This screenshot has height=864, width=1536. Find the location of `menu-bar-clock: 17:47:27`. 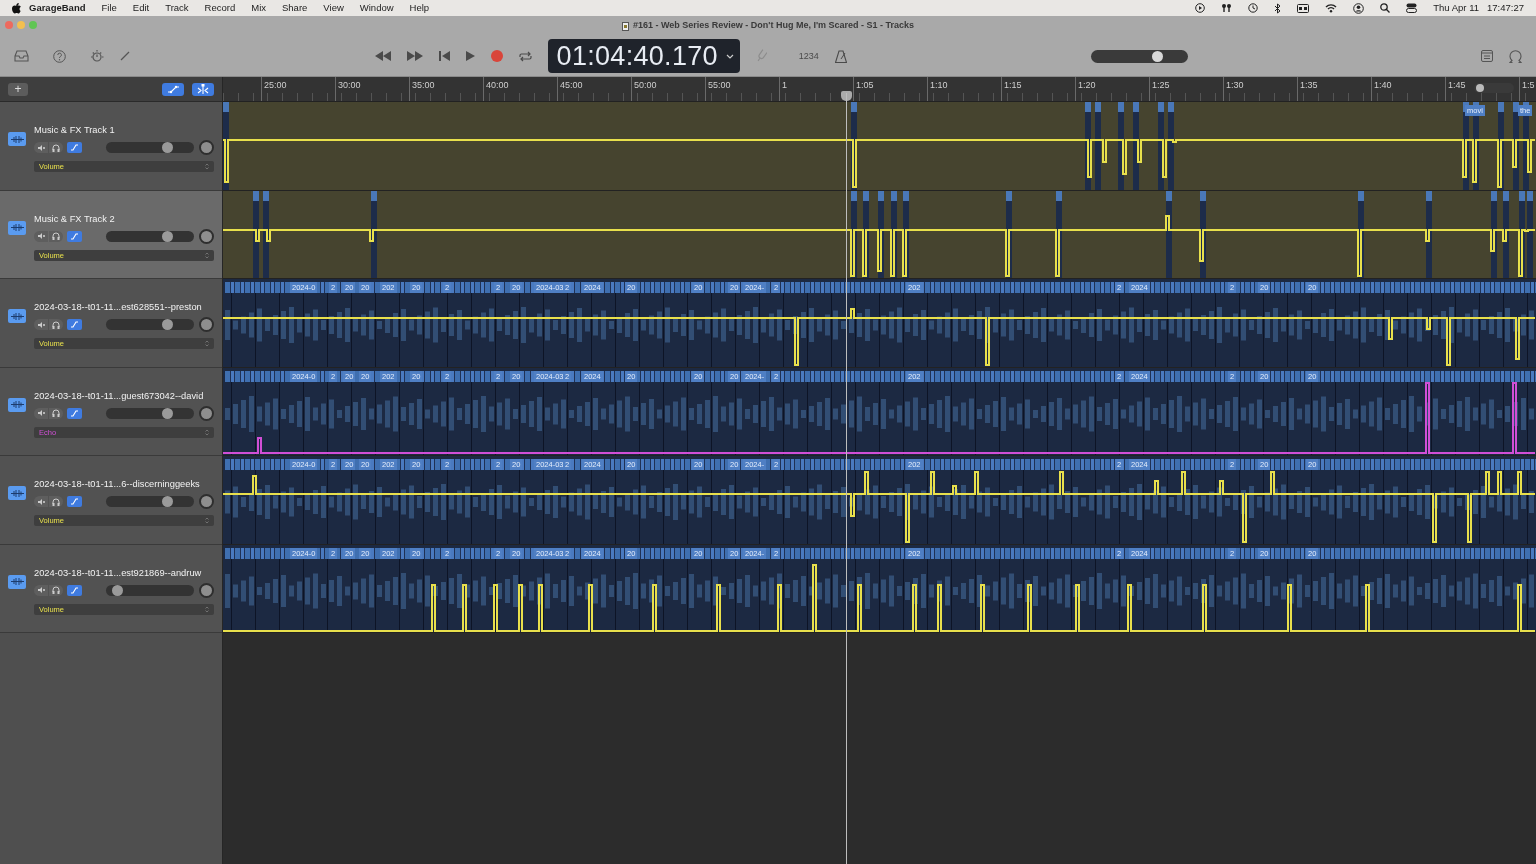

menu-bar-clock: 17:47:27 is located at coordinates (1505, 7).